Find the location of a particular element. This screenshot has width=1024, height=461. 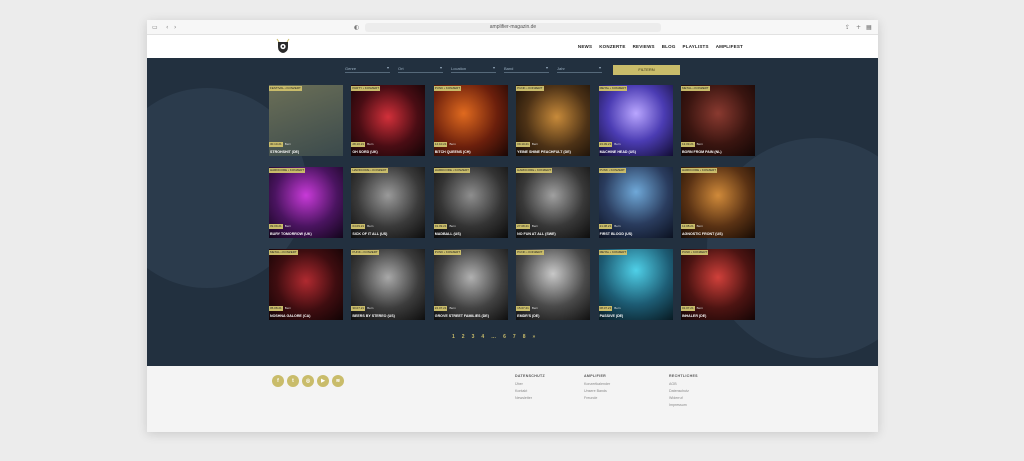

card-title: NOSHNA GALORE (CA) is located at coordinates (290, 316).